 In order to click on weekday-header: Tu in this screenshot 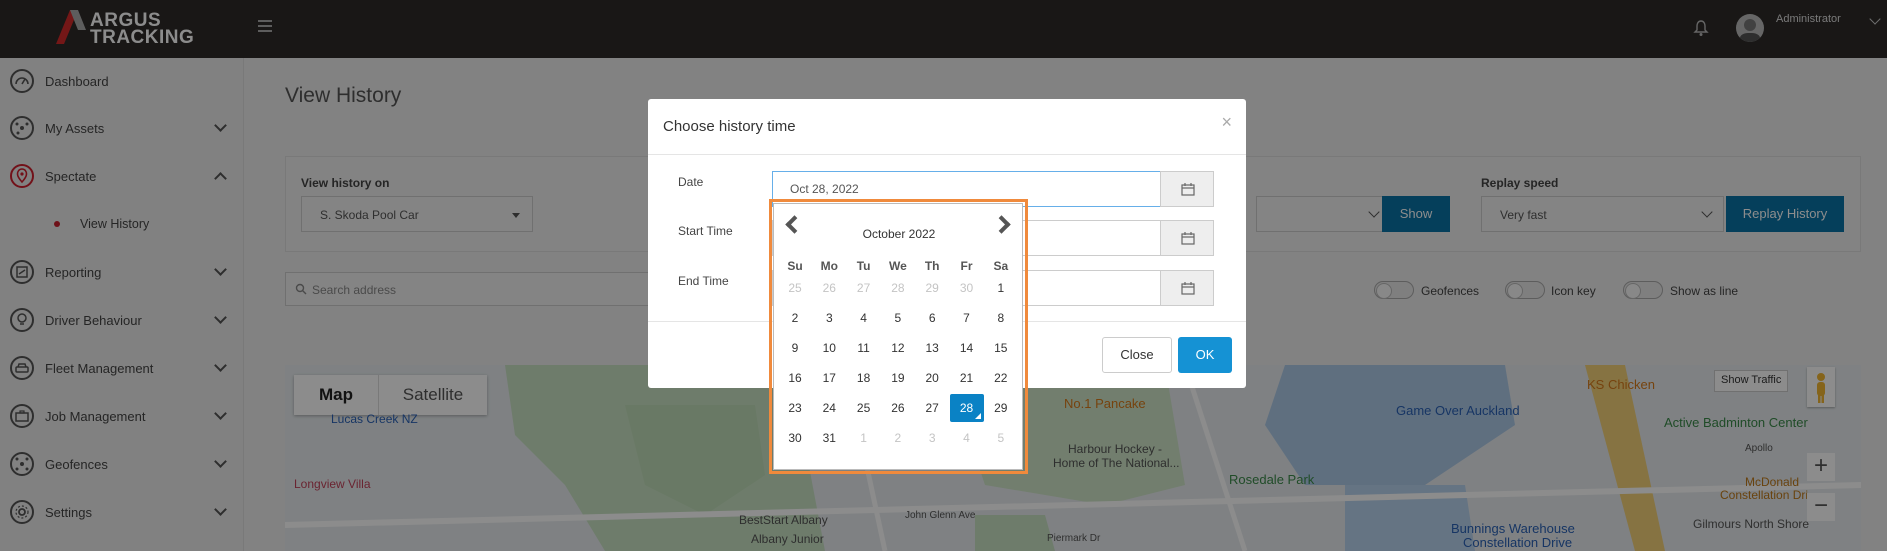, I will do `click(863, 266)`.